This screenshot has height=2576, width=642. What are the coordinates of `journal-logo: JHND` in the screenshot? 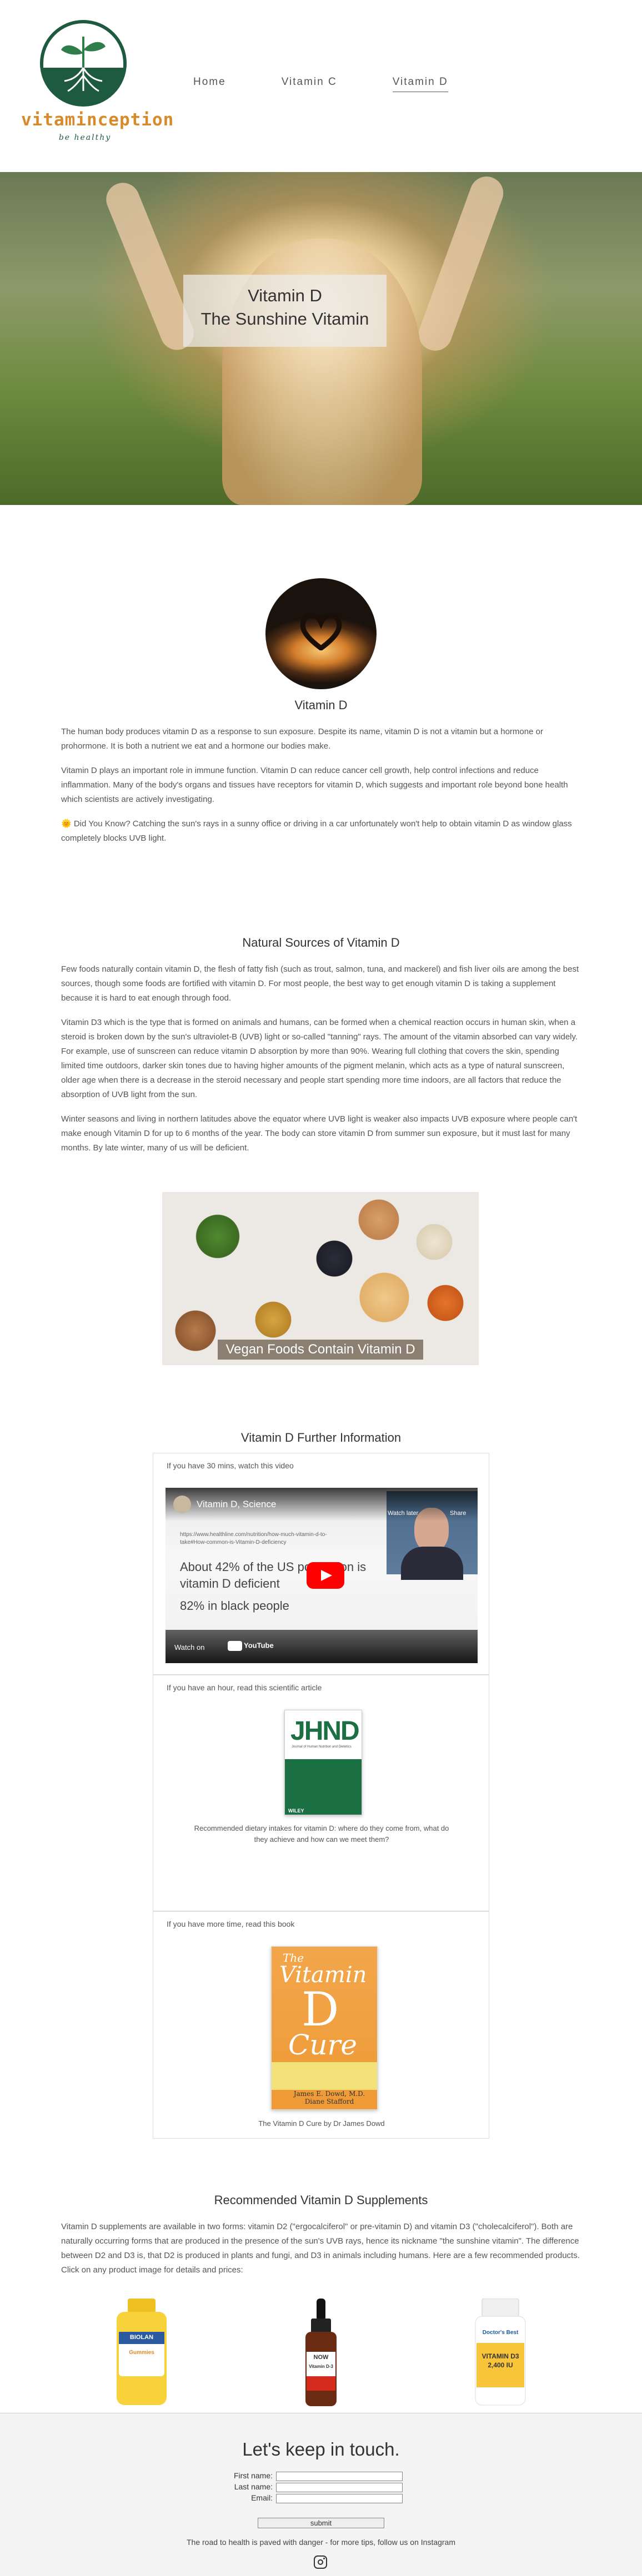 It's located at (325, 1731).